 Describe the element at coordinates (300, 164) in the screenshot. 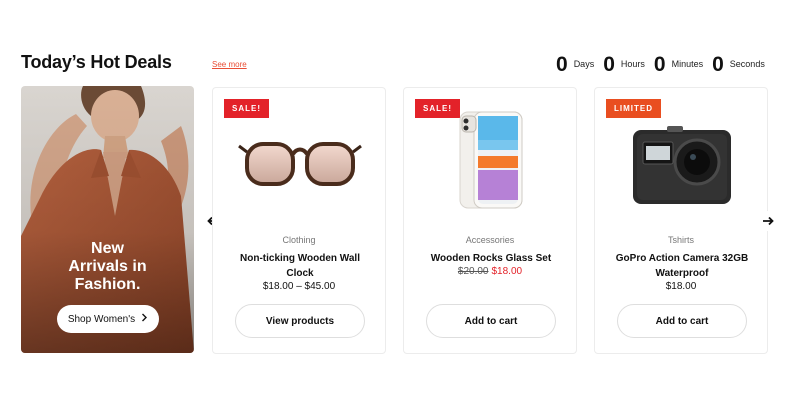

I see `sunglasses-icon` at that location.